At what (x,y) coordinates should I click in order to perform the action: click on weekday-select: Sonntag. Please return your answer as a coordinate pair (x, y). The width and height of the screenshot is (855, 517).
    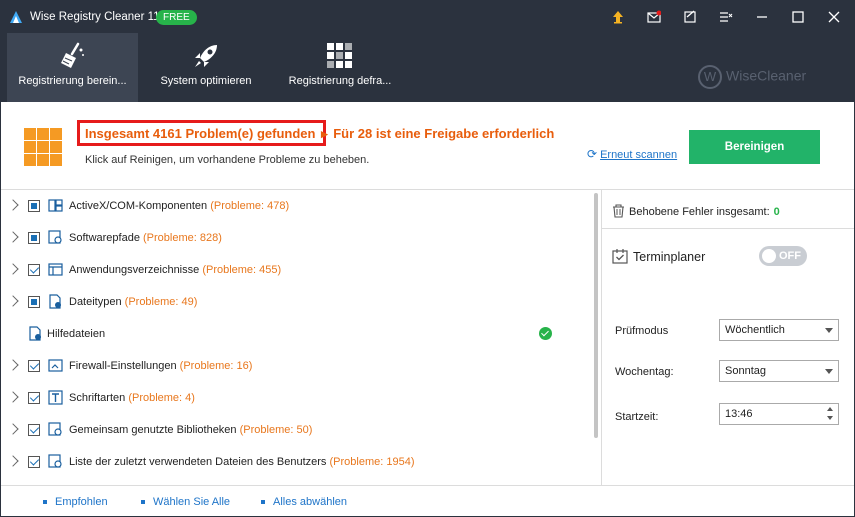
    Looking at the image, I should click on (779, 371).